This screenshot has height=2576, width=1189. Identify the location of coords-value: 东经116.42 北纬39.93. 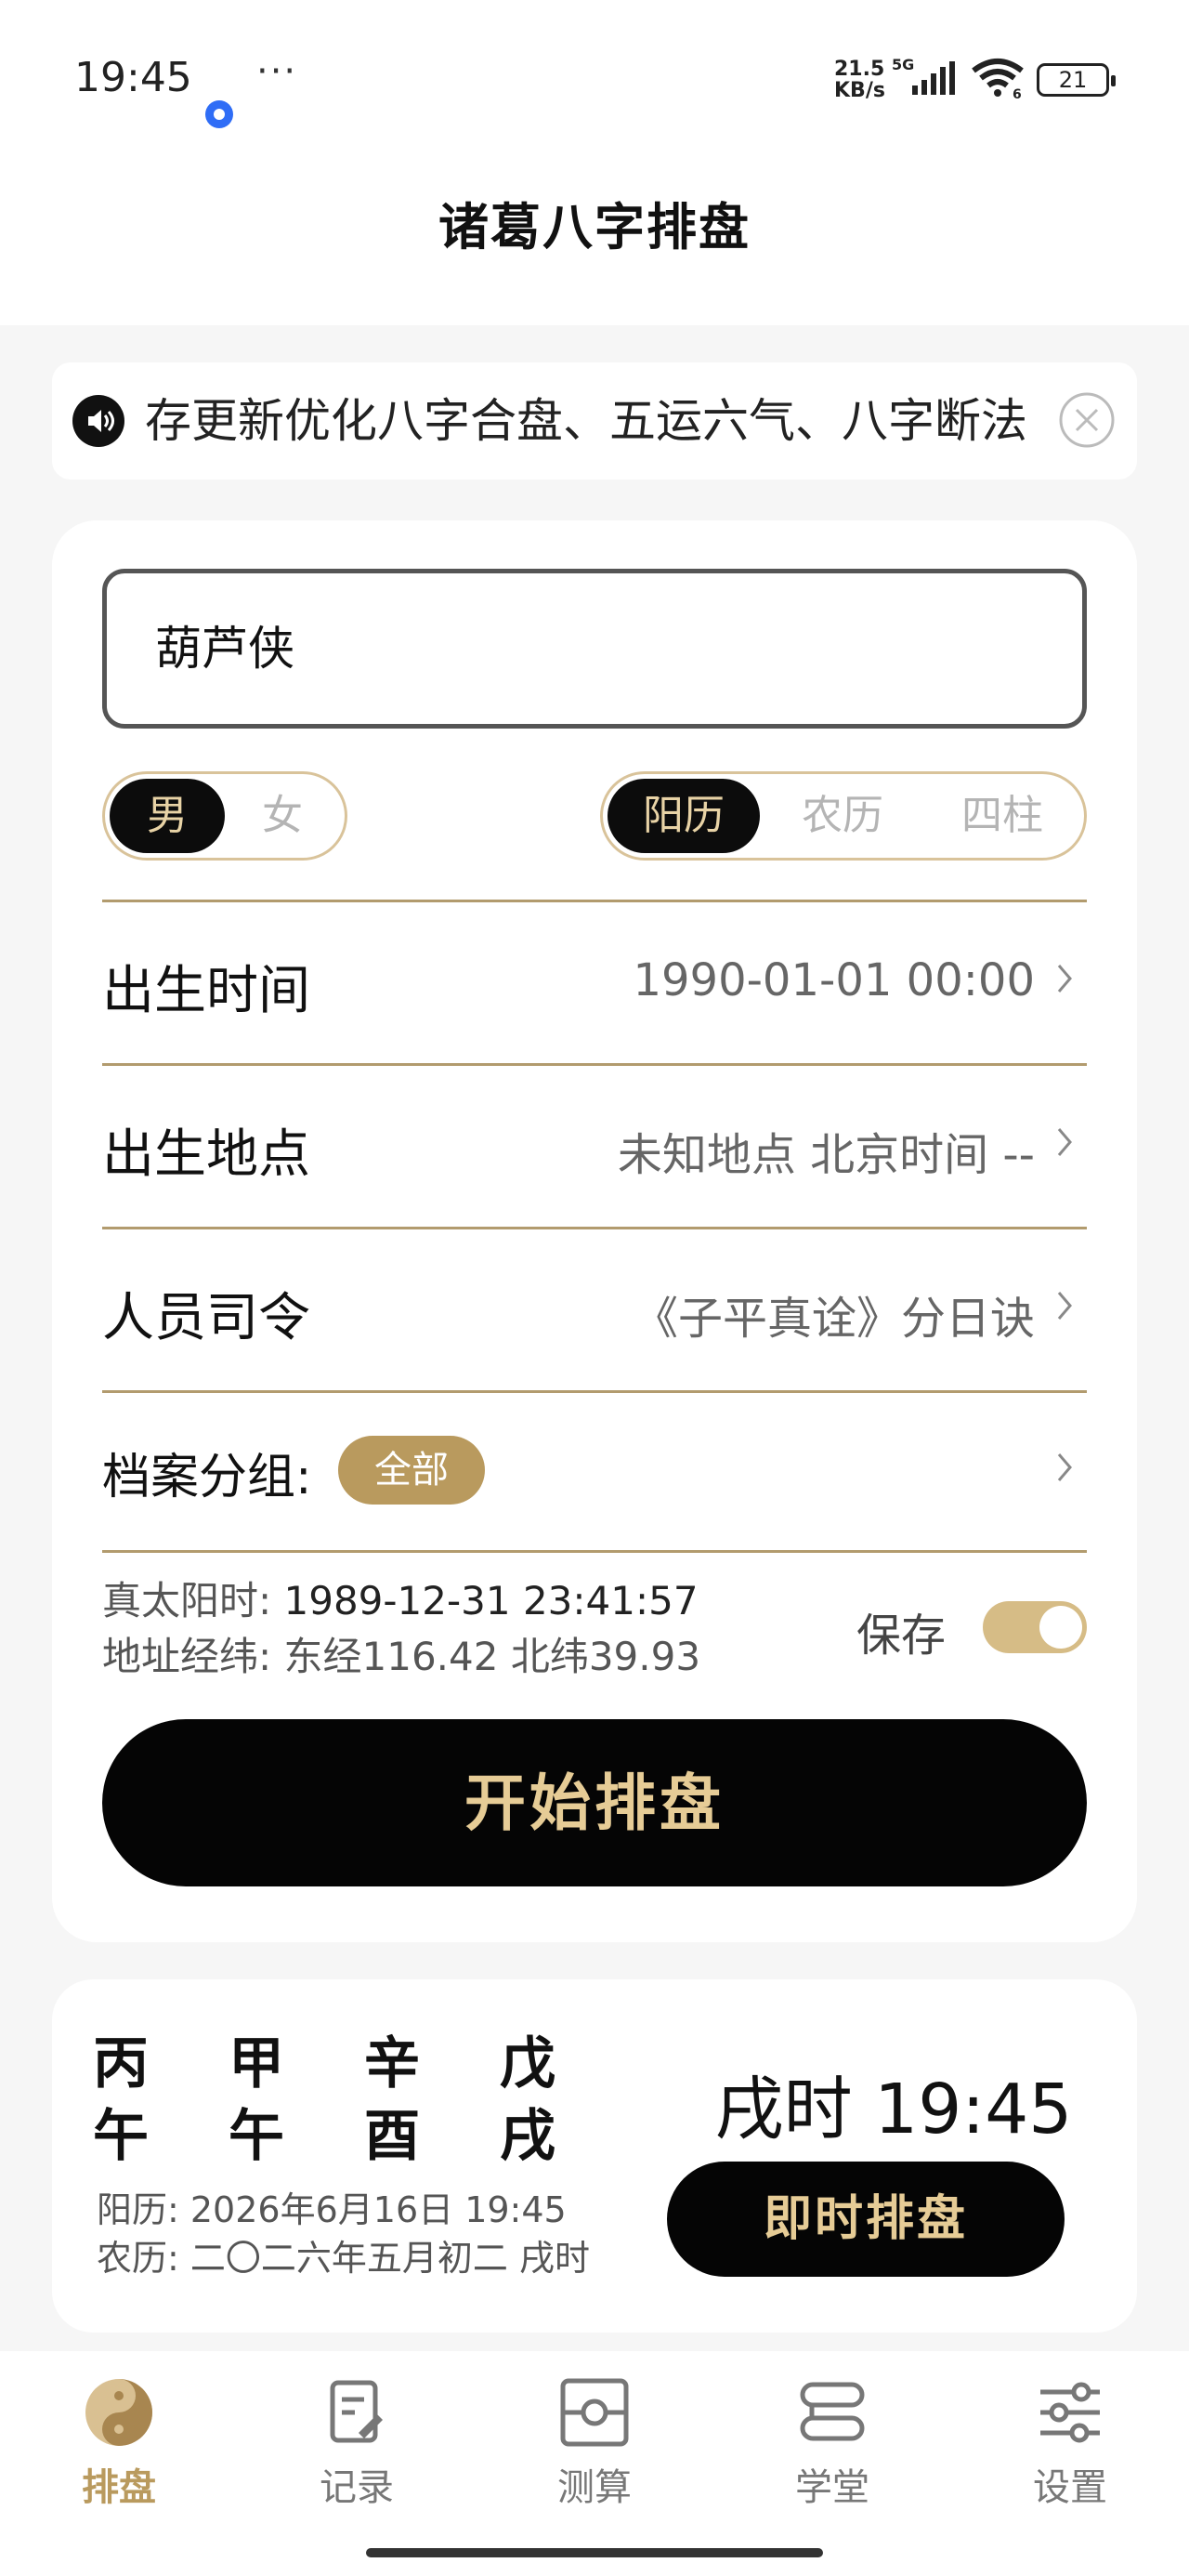
(492, 1656).